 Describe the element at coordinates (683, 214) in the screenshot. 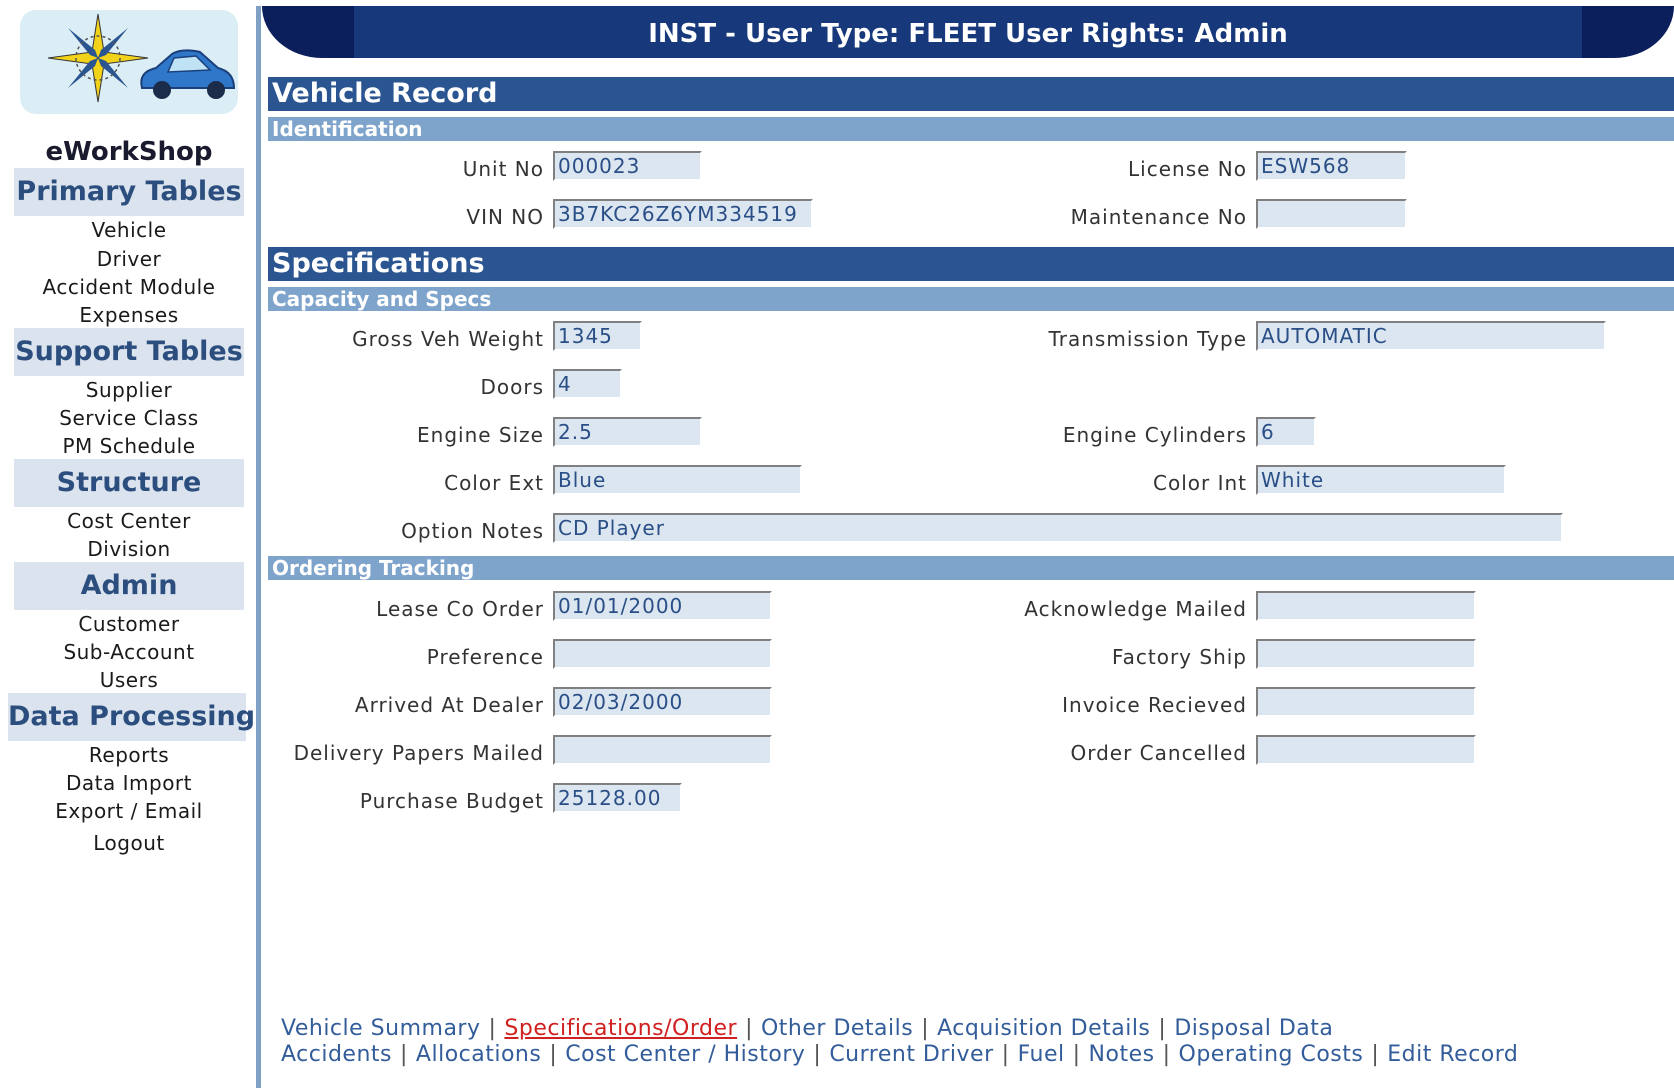

I see `vin-no-field: 3B7KC26Z6YM334519` at that location.